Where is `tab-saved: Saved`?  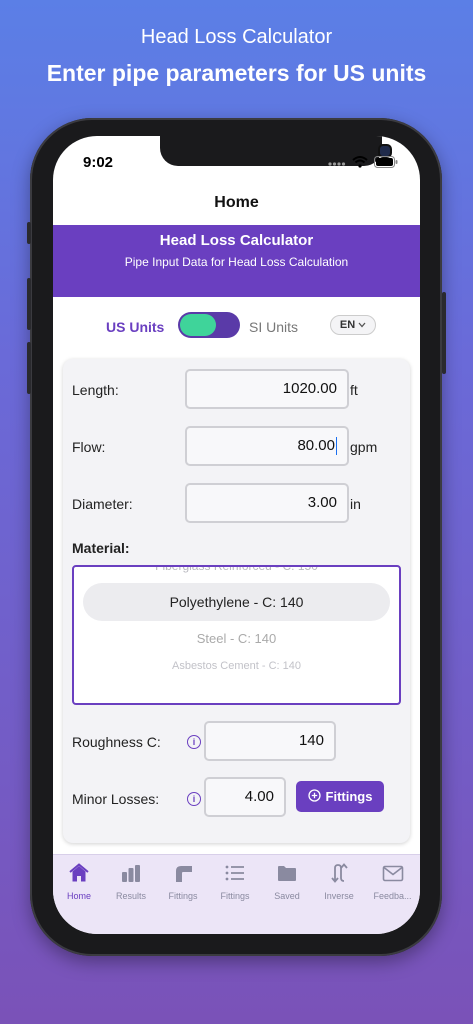 tab-saved: Saved is located at coordinates (287, 882).